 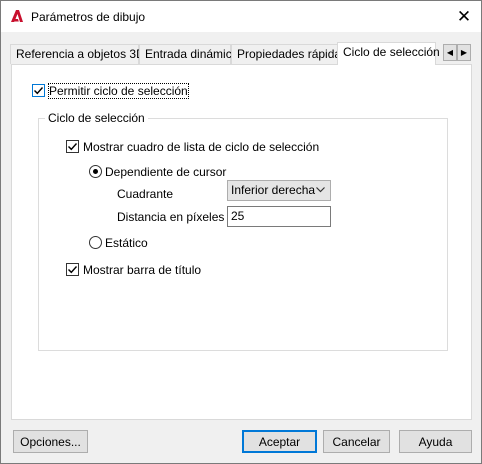 I want to click on show-list-checkbox, so click(x=72, y=146).